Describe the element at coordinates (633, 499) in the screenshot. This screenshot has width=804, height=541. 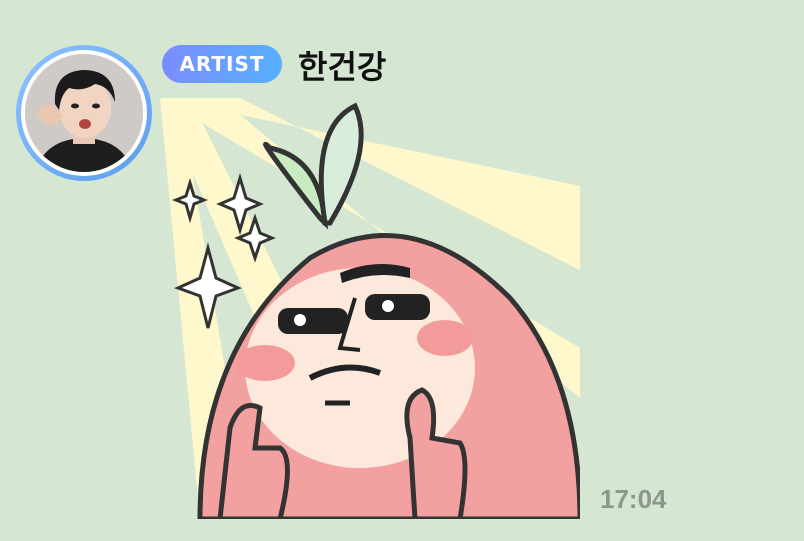
I see `message-timestamp: 17:04` at that location.